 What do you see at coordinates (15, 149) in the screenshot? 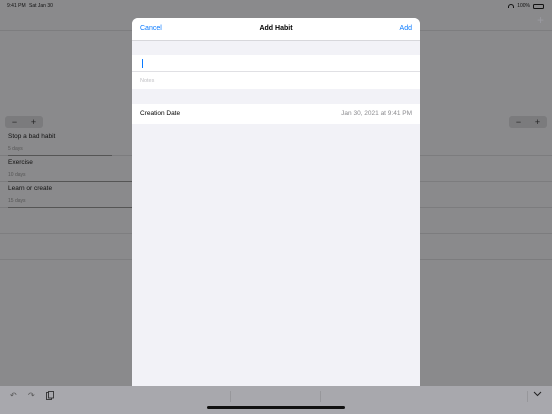
I see `habit-days: 5 days` at bounding box center [15, 149].